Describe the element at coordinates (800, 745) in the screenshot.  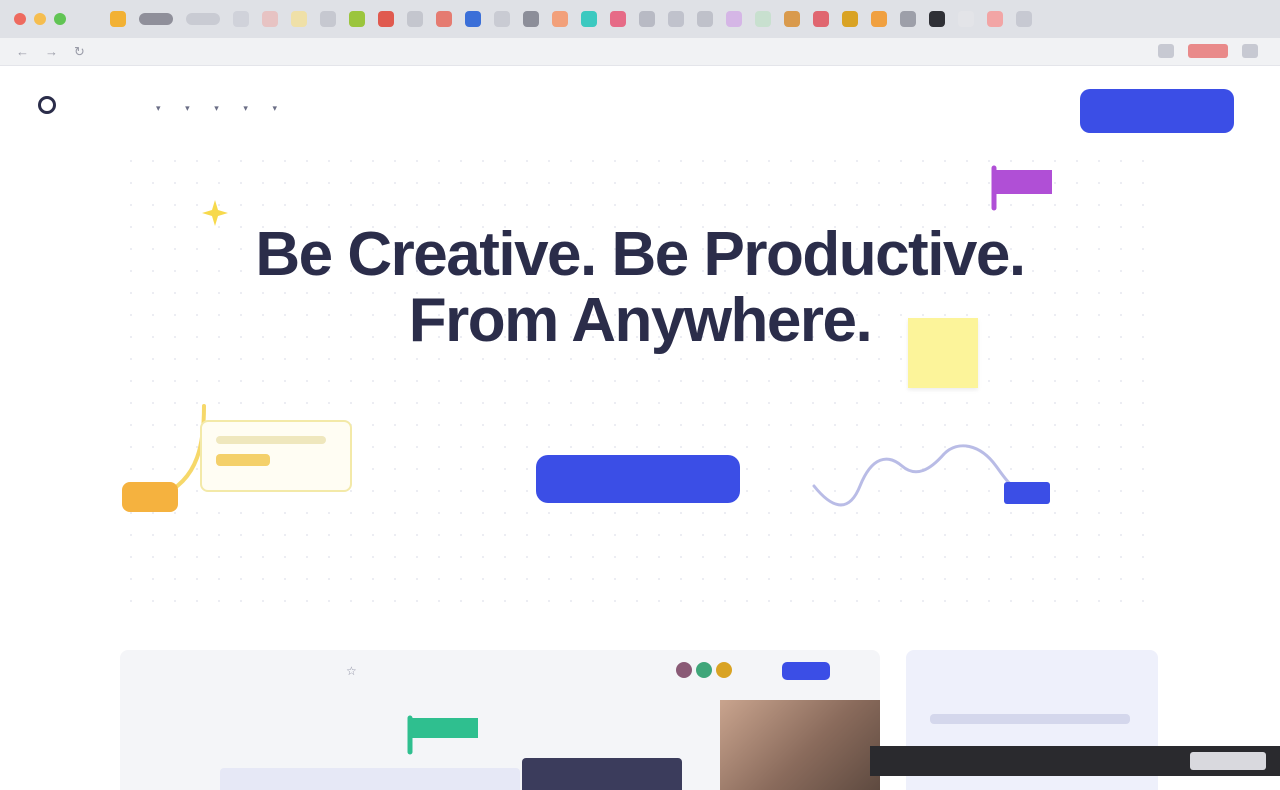
I see `webcam-video` at that location.